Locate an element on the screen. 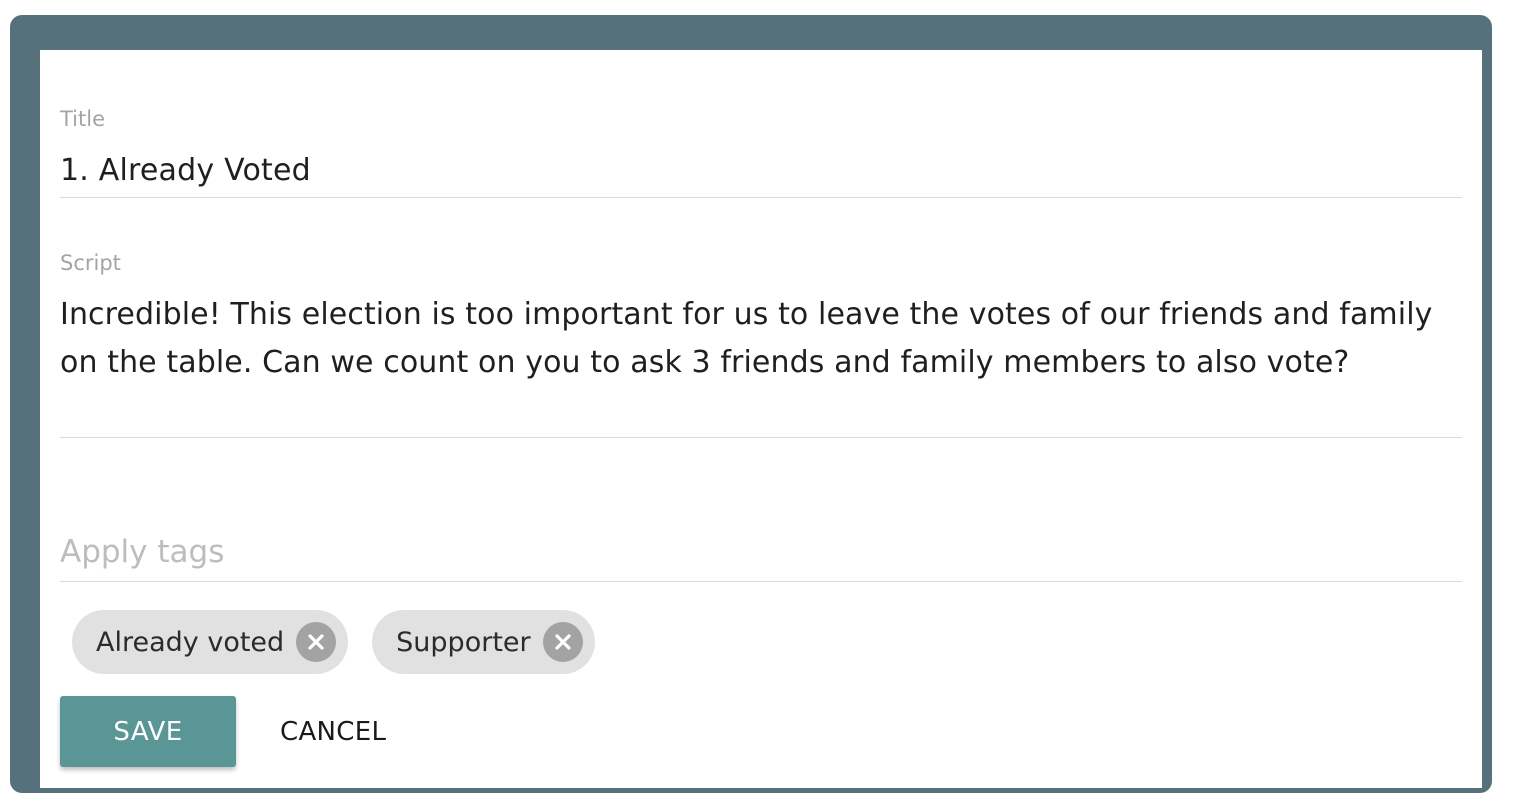 This screenshot has height=808, width=1514. save-button: SAVE is located at coordinates (148, 731).